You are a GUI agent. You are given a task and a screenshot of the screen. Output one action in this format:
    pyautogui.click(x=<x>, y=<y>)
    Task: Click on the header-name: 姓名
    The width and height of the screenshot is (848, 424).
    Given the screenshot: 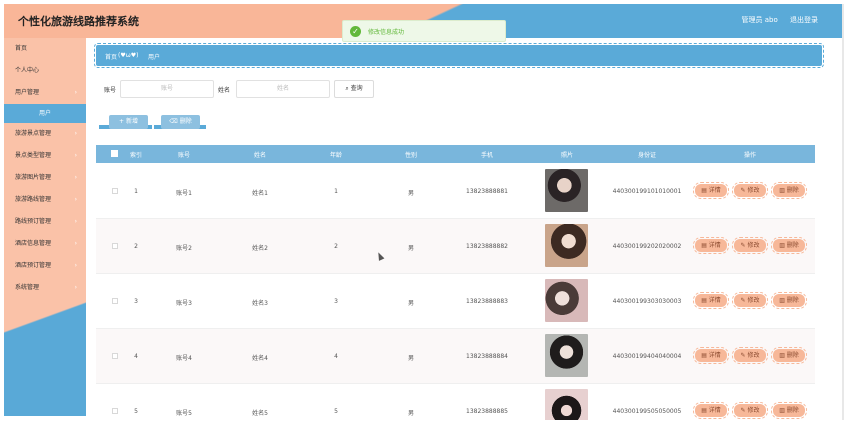 What is the action you would take?
    pyautogui.click(x=260, y=155)
    